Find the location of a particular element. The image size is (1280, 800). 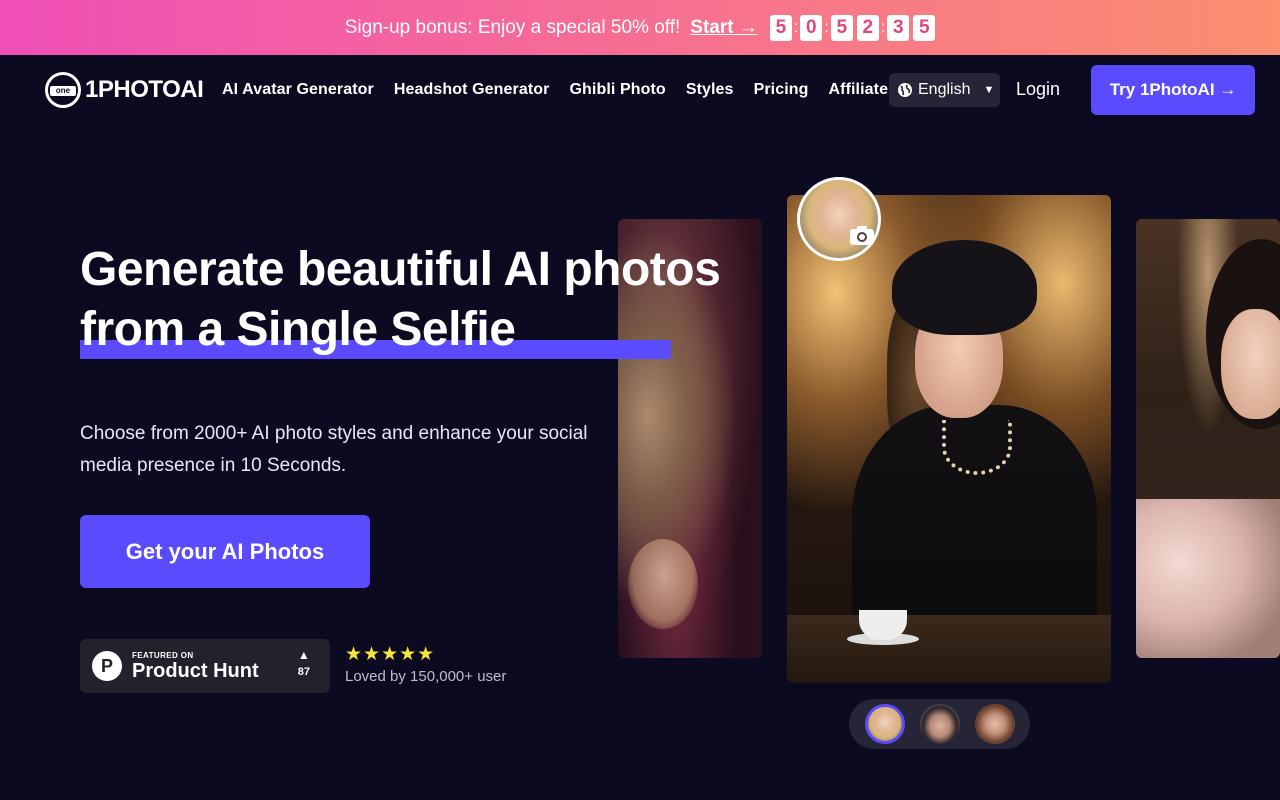

logo-mark-text: one is located at coordinates (63, 91).